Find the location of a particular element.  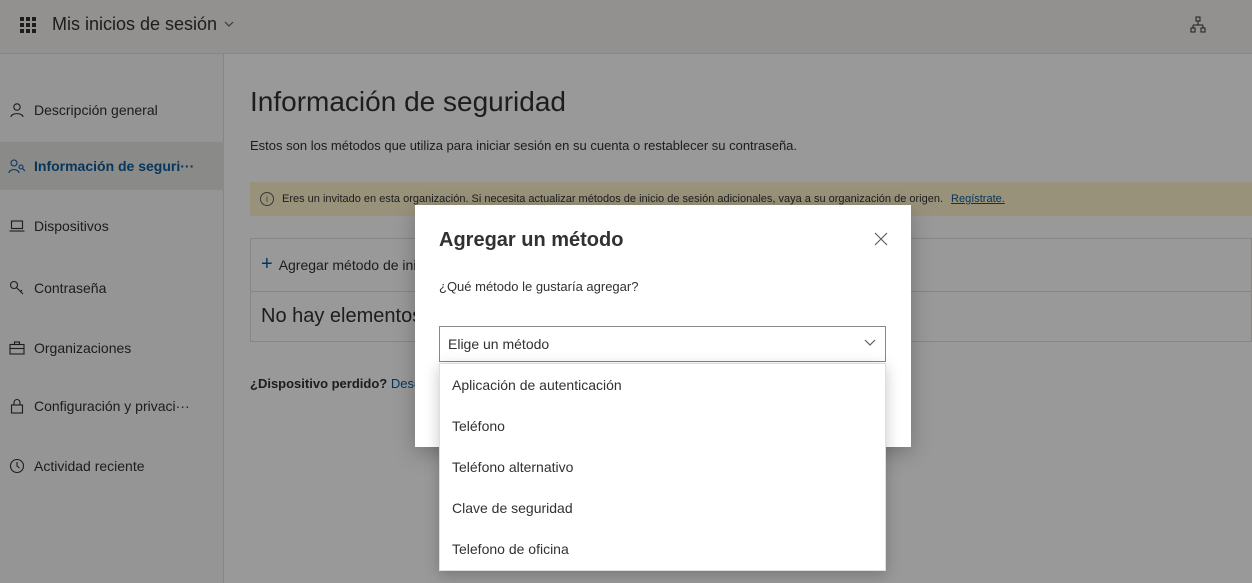

option-authenticator-app: Aplicación de autenticación is located at coordinates (663, 384).